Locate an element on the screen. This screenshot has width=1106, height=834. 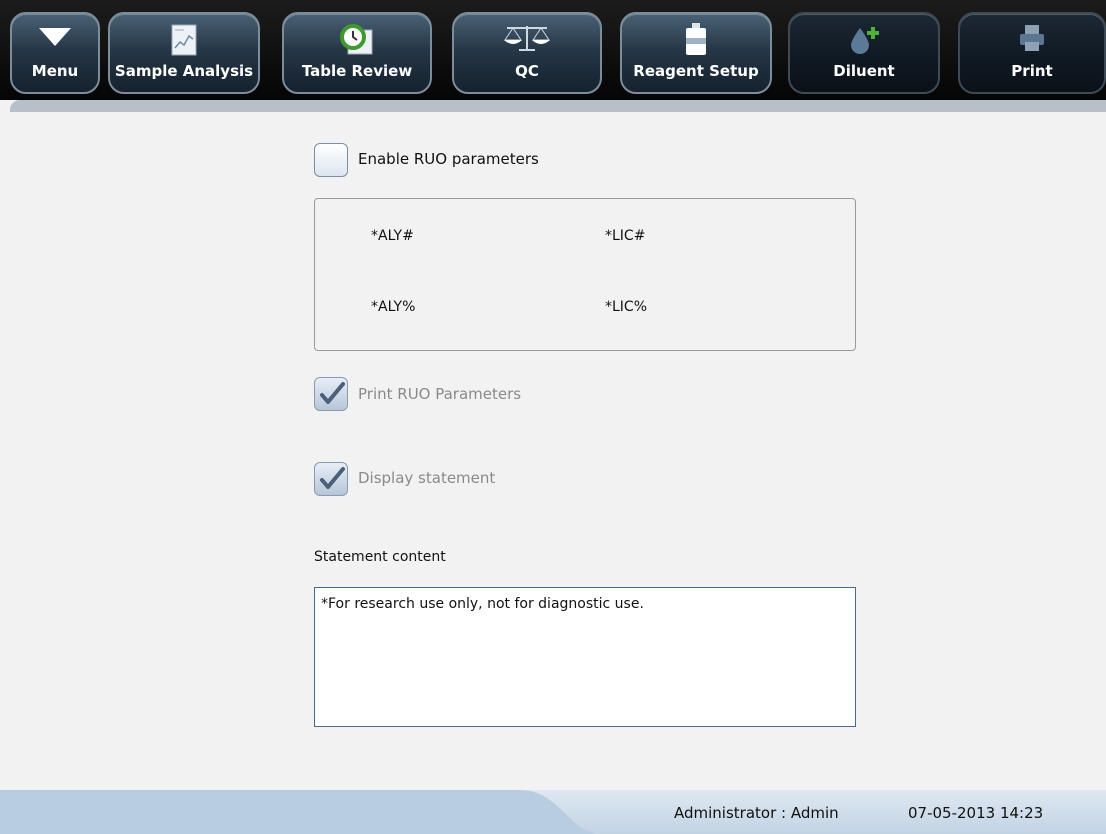
enable-ruo-checkbox is located at coordinates (331, 160).